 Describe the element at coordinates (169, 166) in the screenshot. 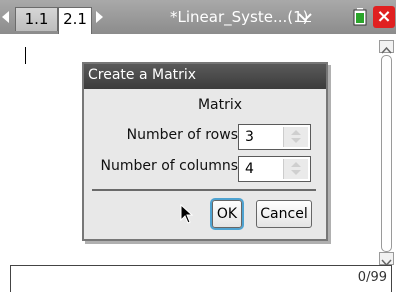

I see `columns-label: Number of columns` at that location.